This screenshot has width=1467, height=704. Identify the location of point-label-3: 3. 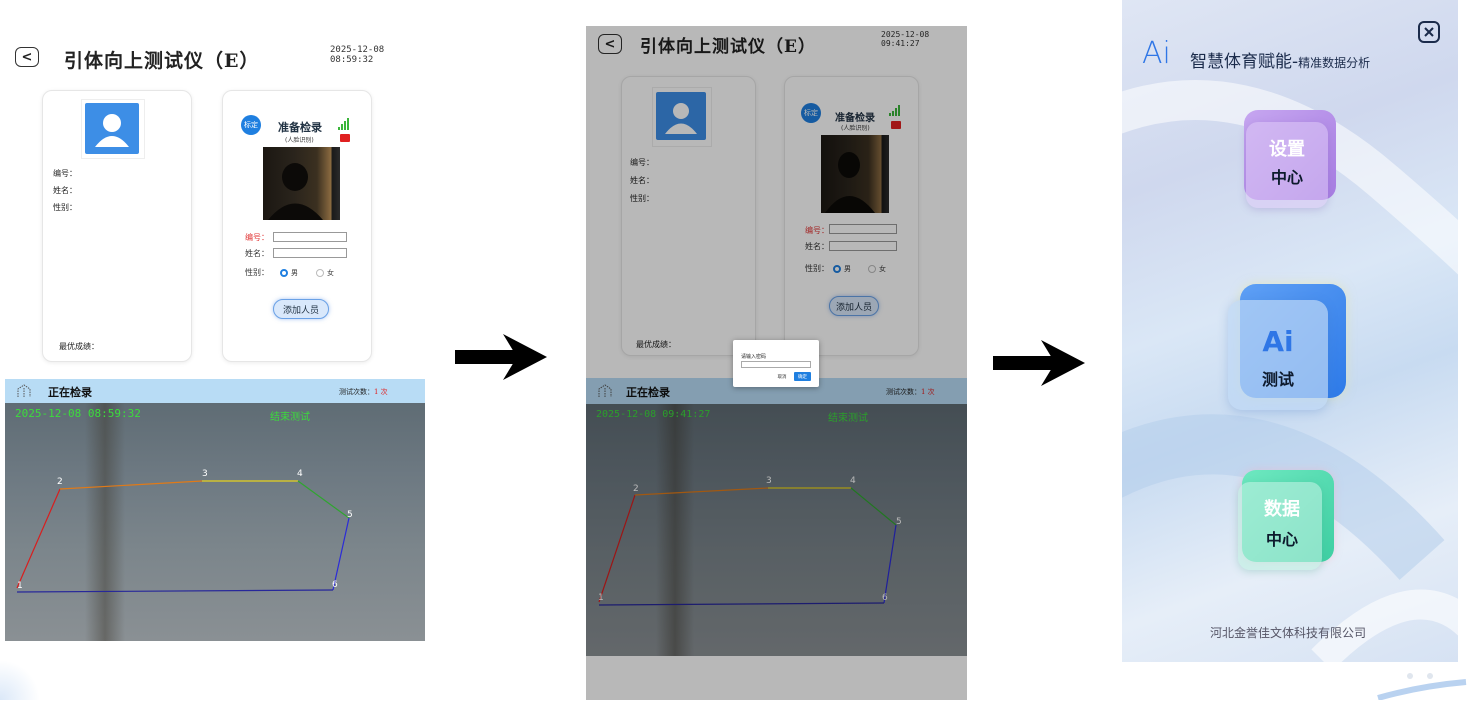
(205, 474).